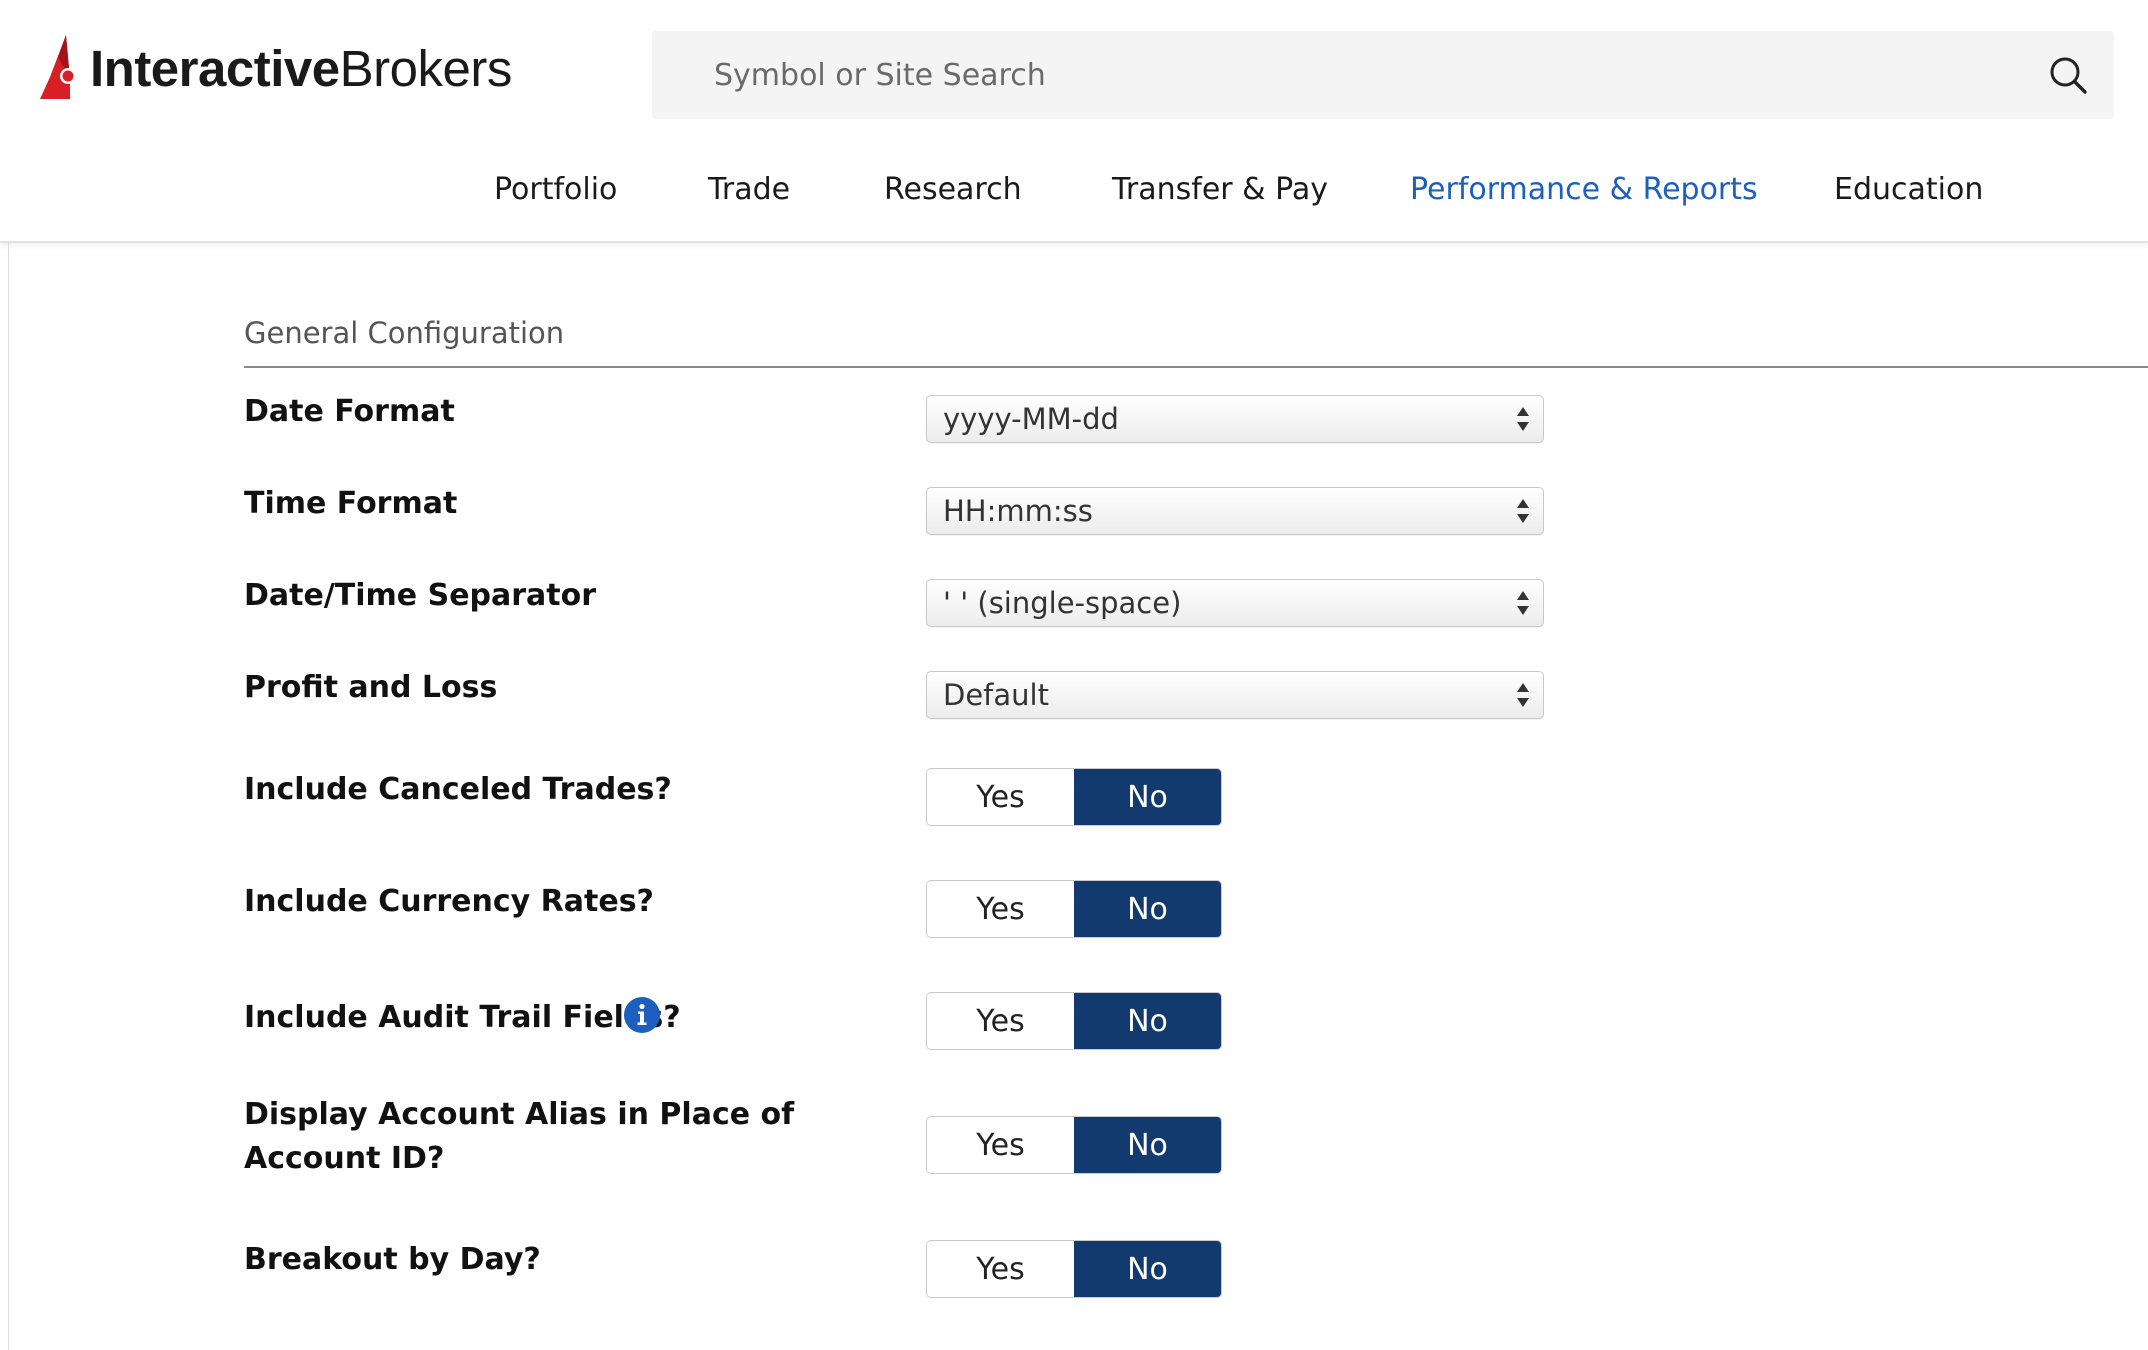 This screenshot has width=2148, height=1350. I want to click on breakout-by-day-toggle: Yes No, so click(1074, 1269).